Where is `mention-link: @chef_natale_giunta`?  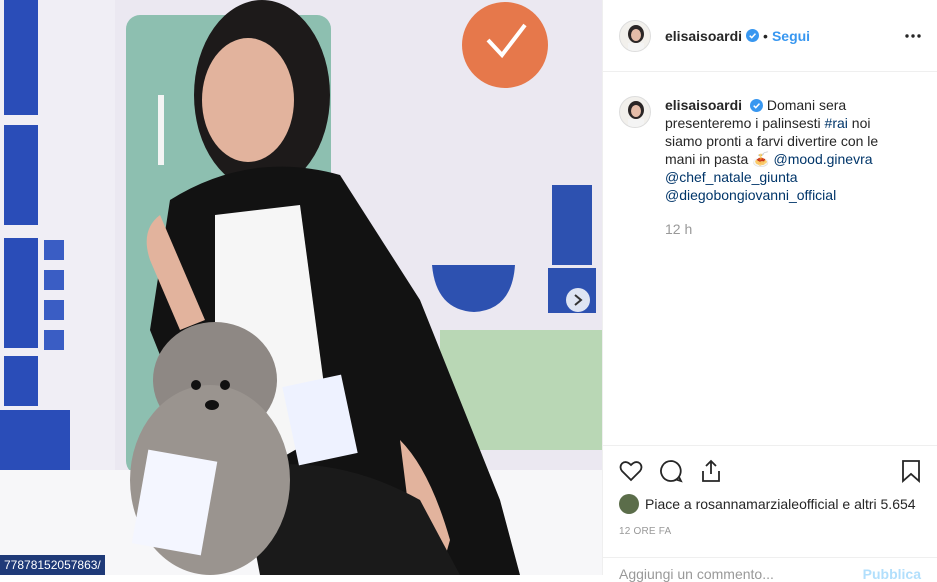
mention-link: @chef_natale_giunta is located at coordinates (731, 177).